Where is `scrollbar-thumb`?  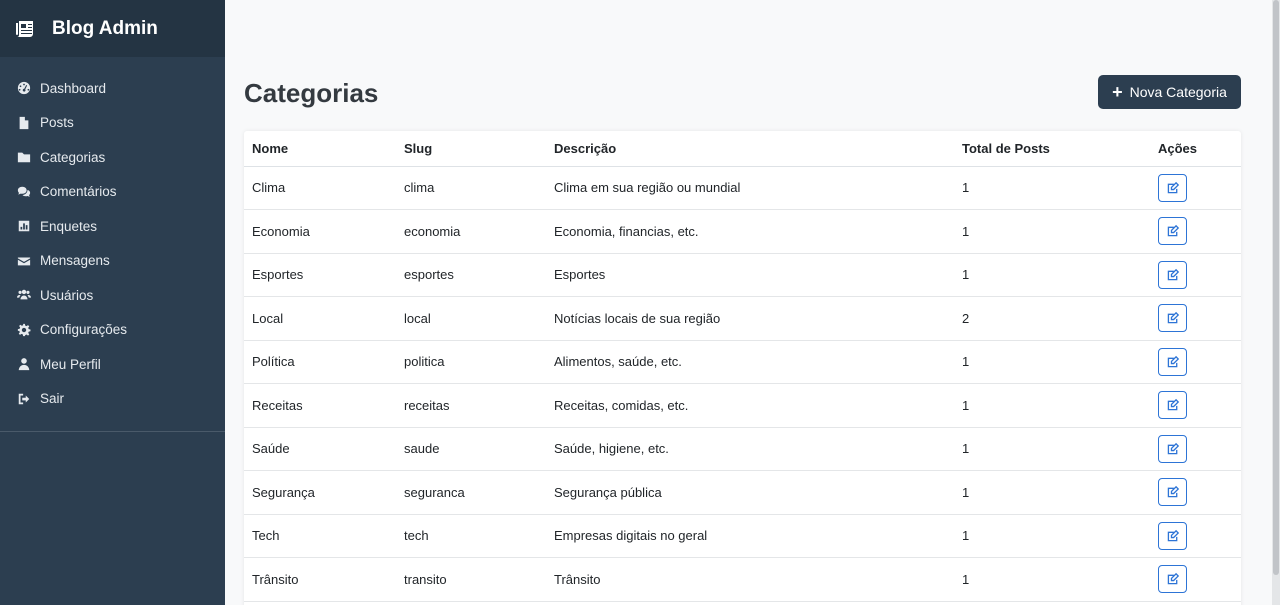
scrollbar-thumb is located at coordinates (1276, 287).